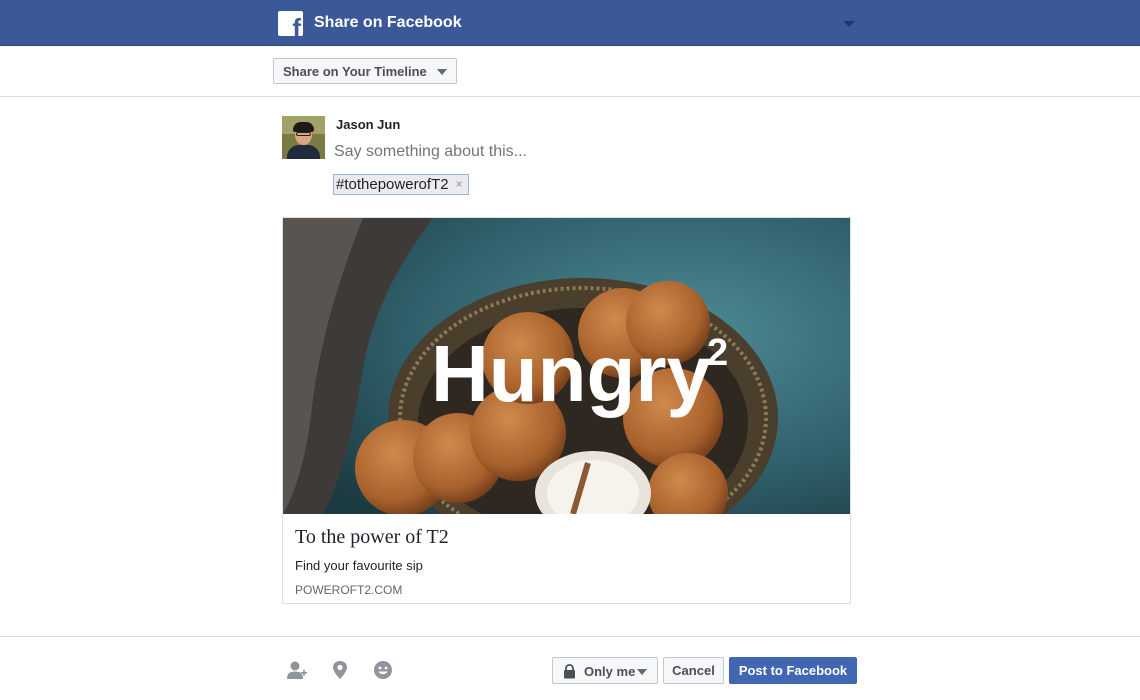 Image resolution: width=1140 pixels, height=700 pixels. I want to click on user-name: Jason Jun, so click(368, 124).